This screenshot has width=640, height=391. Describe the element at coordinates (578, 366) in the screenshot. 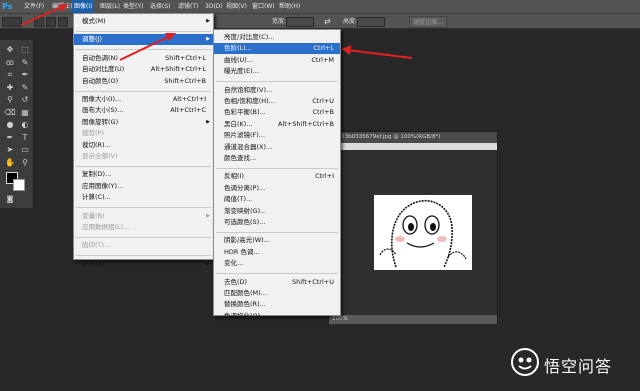

I see `watermark-text: 悟空问答` at that location.